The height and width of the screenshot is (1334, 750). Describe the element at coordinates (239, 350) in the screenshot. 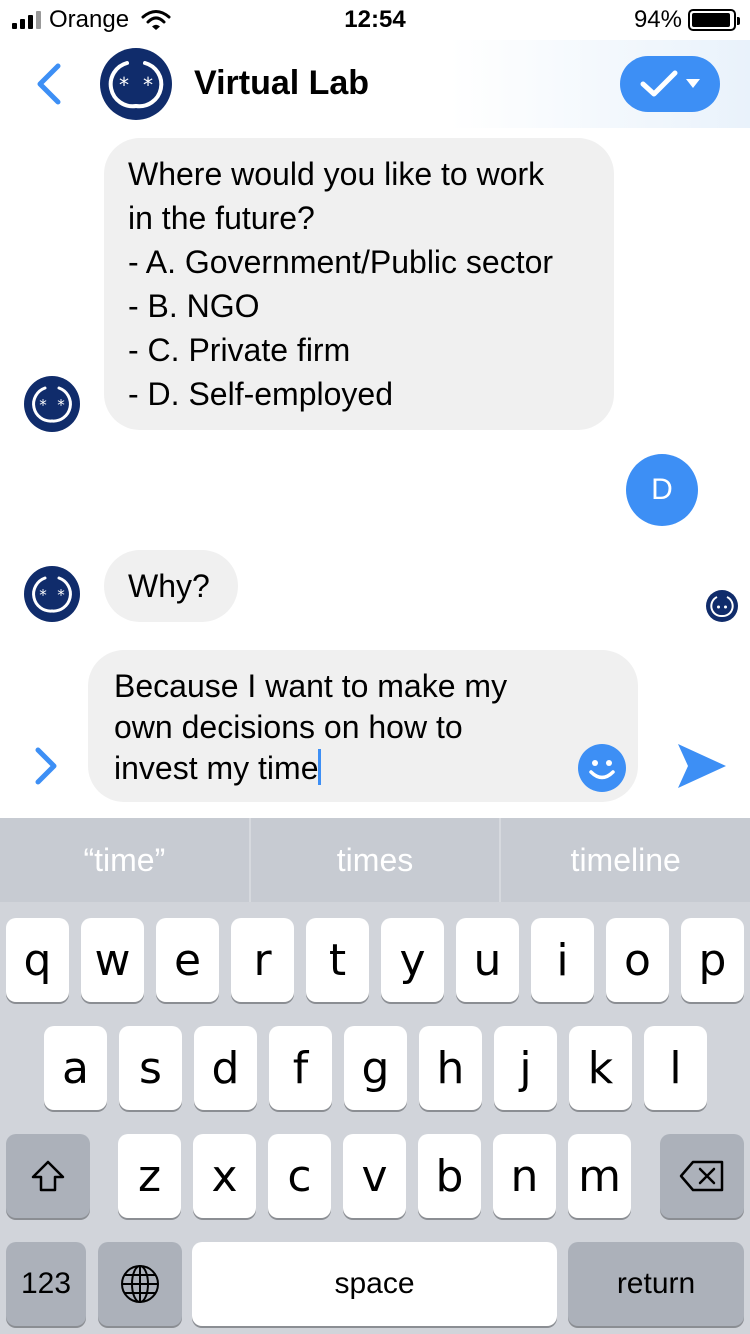

I see `message-line: - C. Private firm` at that location.